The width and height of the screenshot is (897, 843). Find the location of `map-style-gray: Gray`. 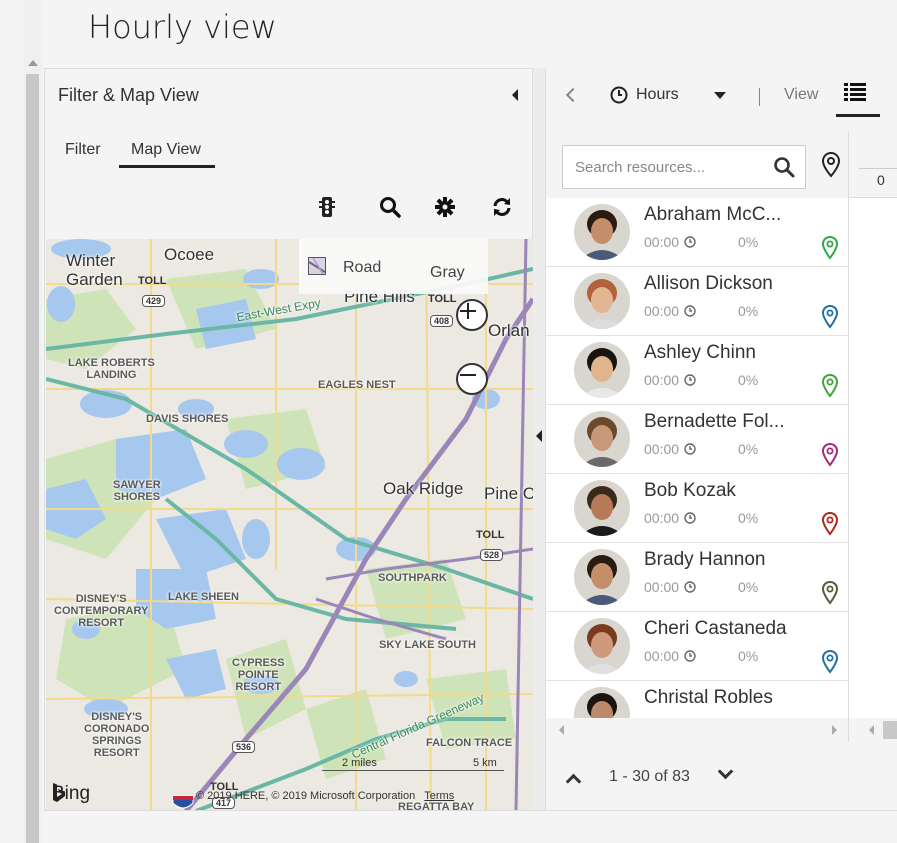

map-style-gray: Gray is located at coordinates (447, 273).